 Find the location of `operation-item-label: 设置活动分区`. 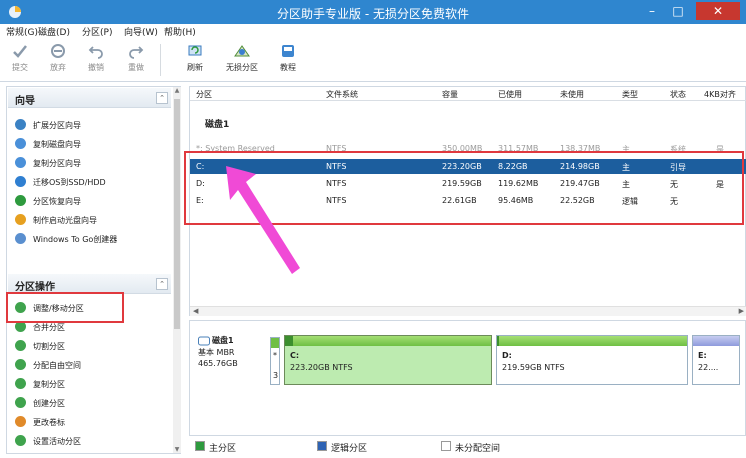

operation-item-label: 设置活动分区 is located at coordinates (57, 441).